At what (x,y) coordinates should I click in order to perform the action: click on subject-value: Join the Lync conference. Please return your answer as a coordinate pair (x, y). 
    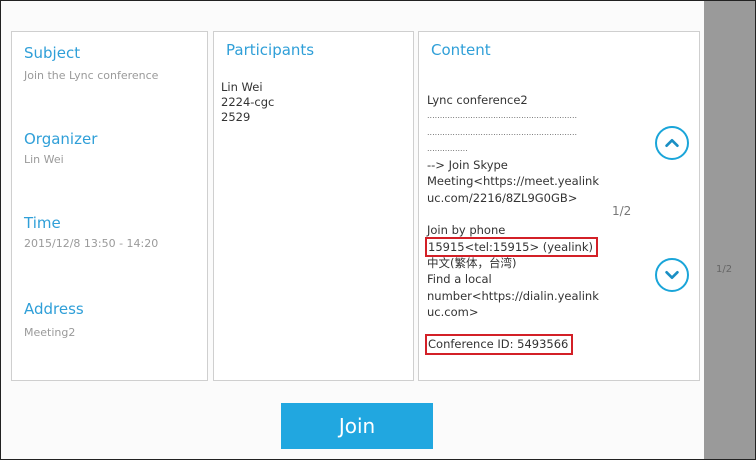
    Looking at the image, I should click on (91, 75).